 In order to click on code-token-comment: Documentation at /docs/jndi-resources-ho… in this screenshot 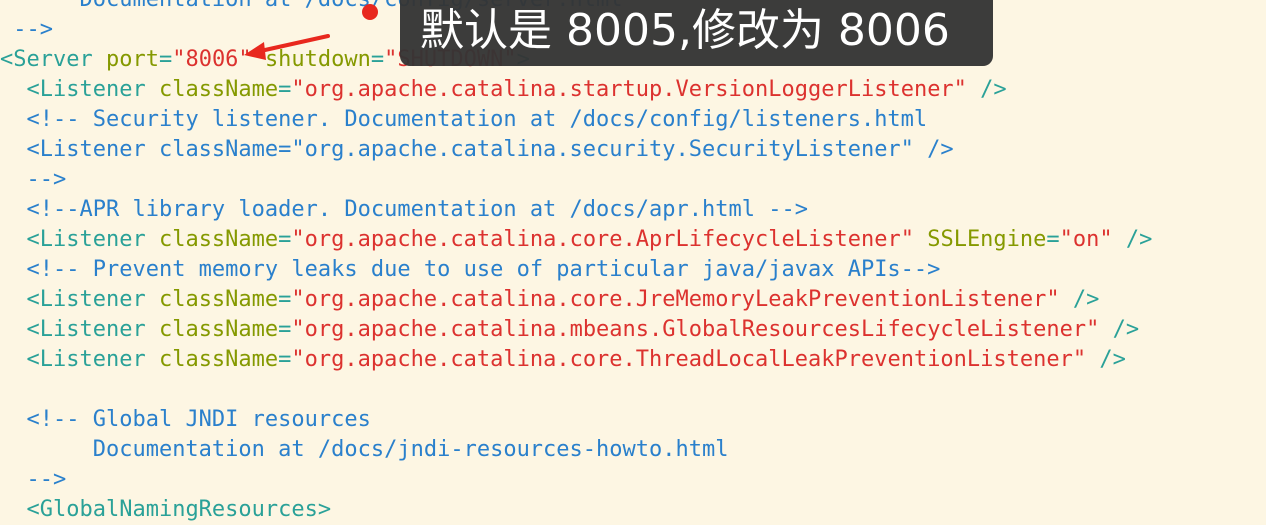, I will do `click(410, 449)`.